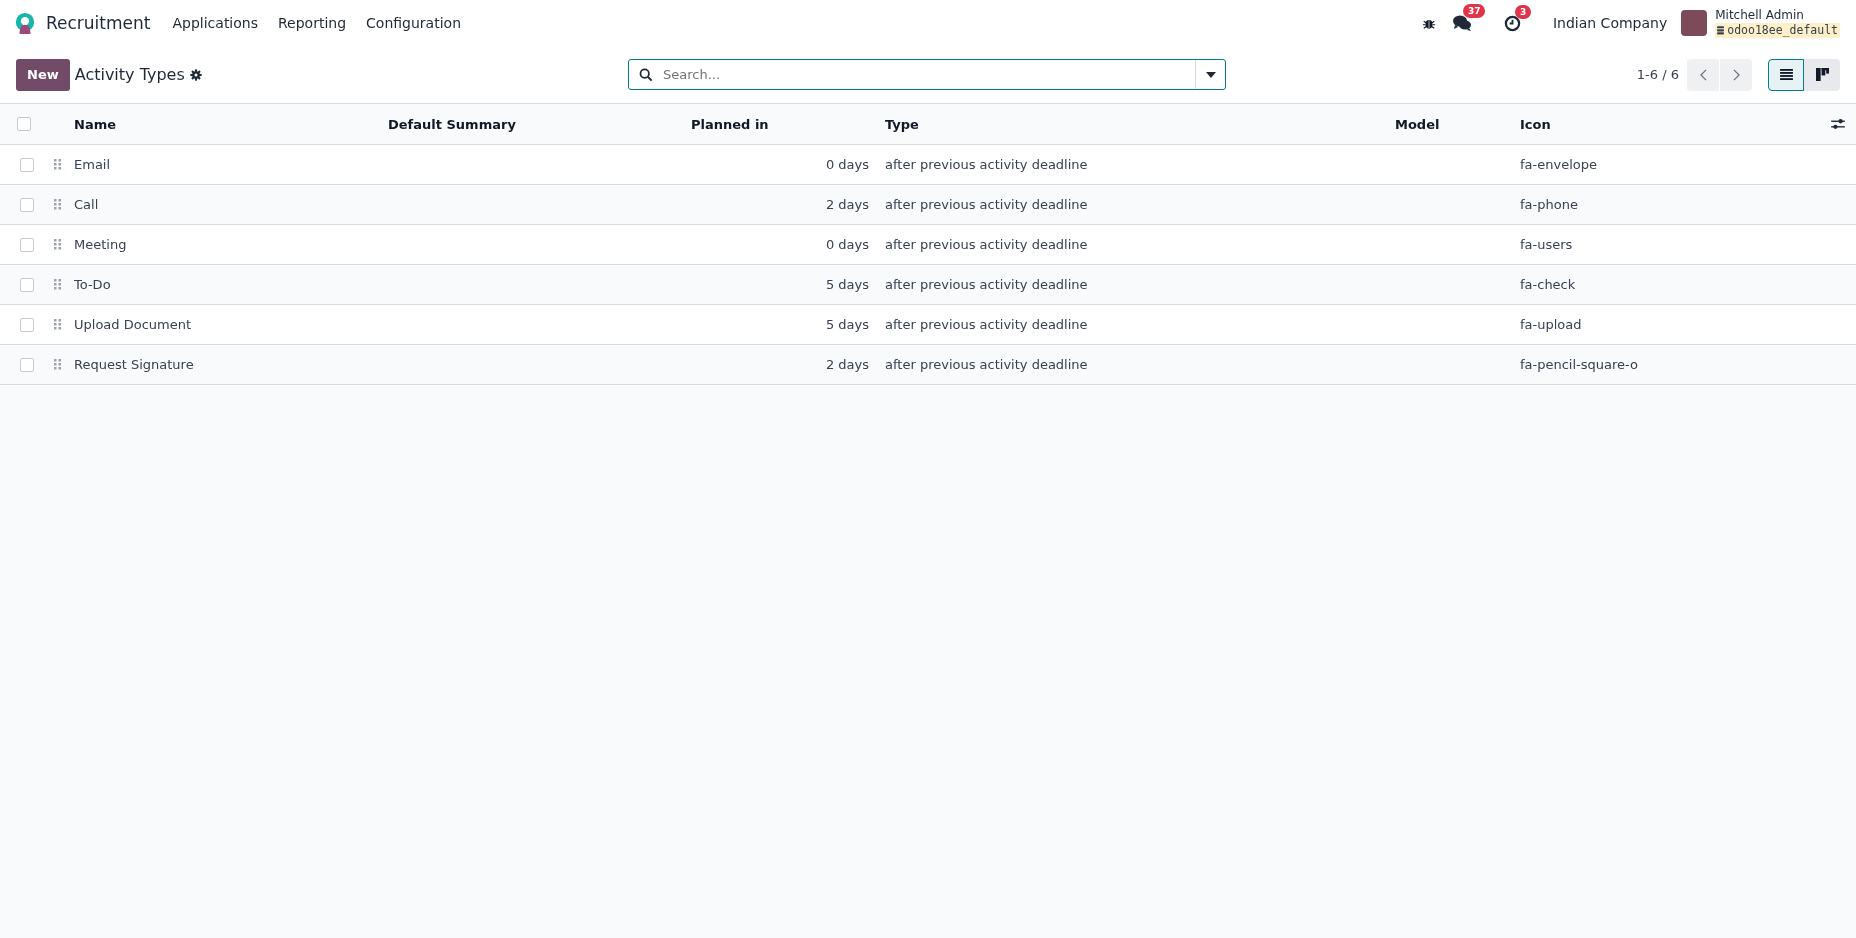 The image size is (1856, 938). Describe the element at coordinates (1838, 124) in the screenshot. I see `column-settings-icon` at that location.